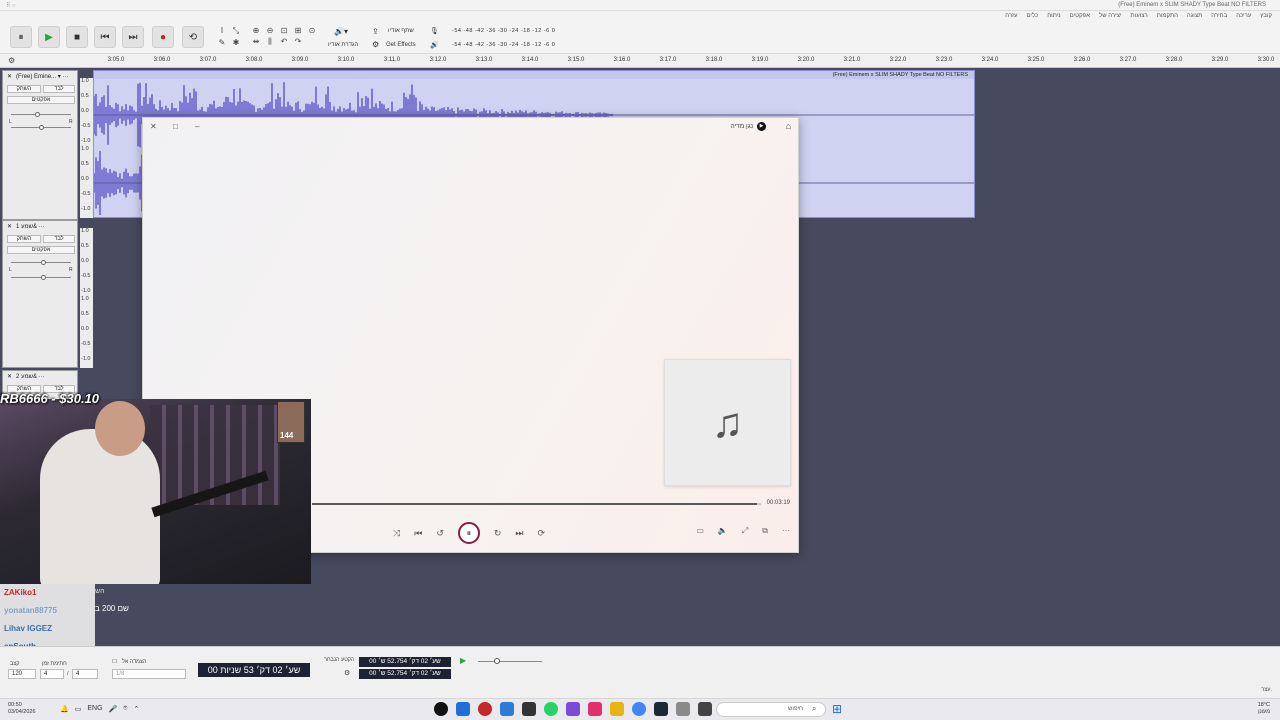 Image resolution: width=1280 pixels, height=720 pixels. I want to click on draw-tool-icon: ✎, so click(222, 42).